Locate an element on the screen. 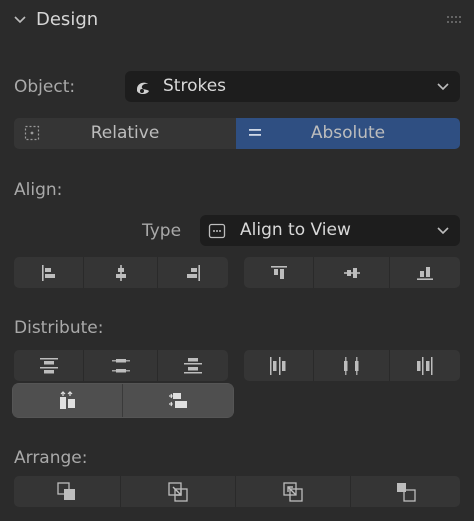 The width and height of the screenshot is (474, 521). panel-header: Design is located at coordinates (237, 22).